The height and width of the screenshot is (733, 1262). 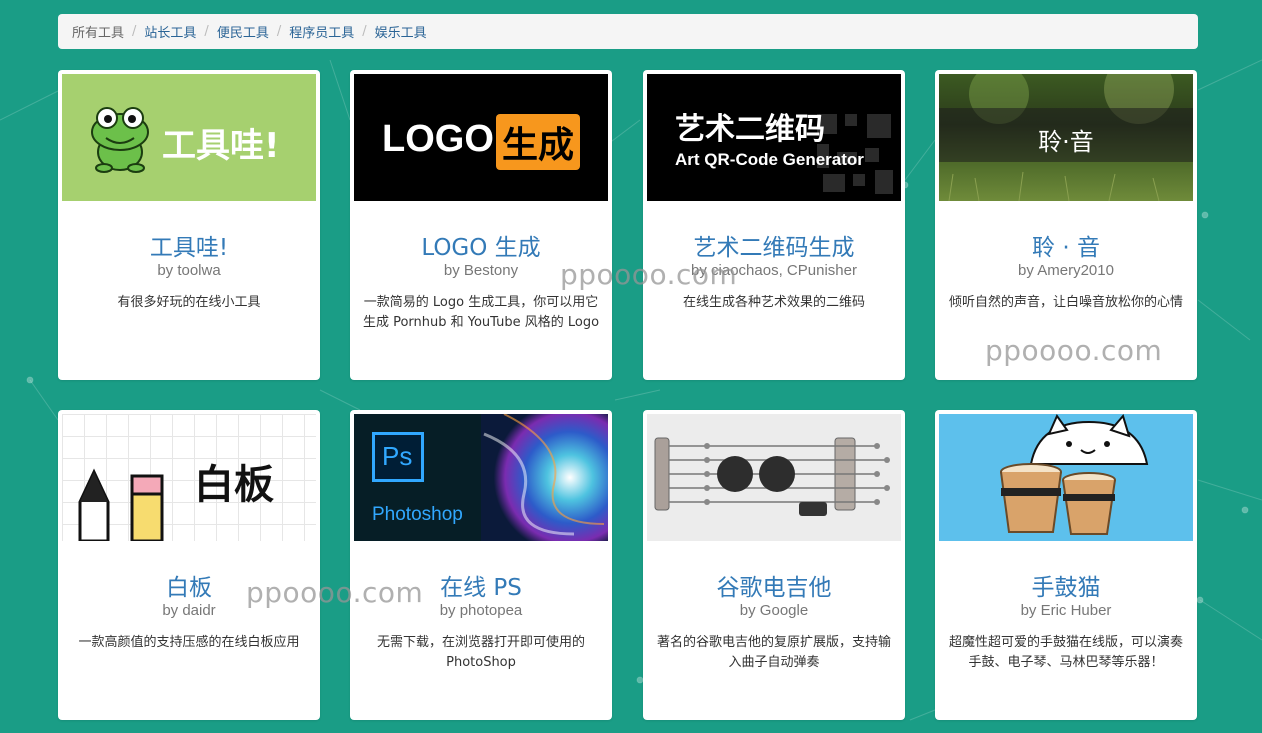 What do you see at coordinates (1074, 474) in the screenshot?
I see `bongo-cat-icon` at bounding box center [1074, 474].